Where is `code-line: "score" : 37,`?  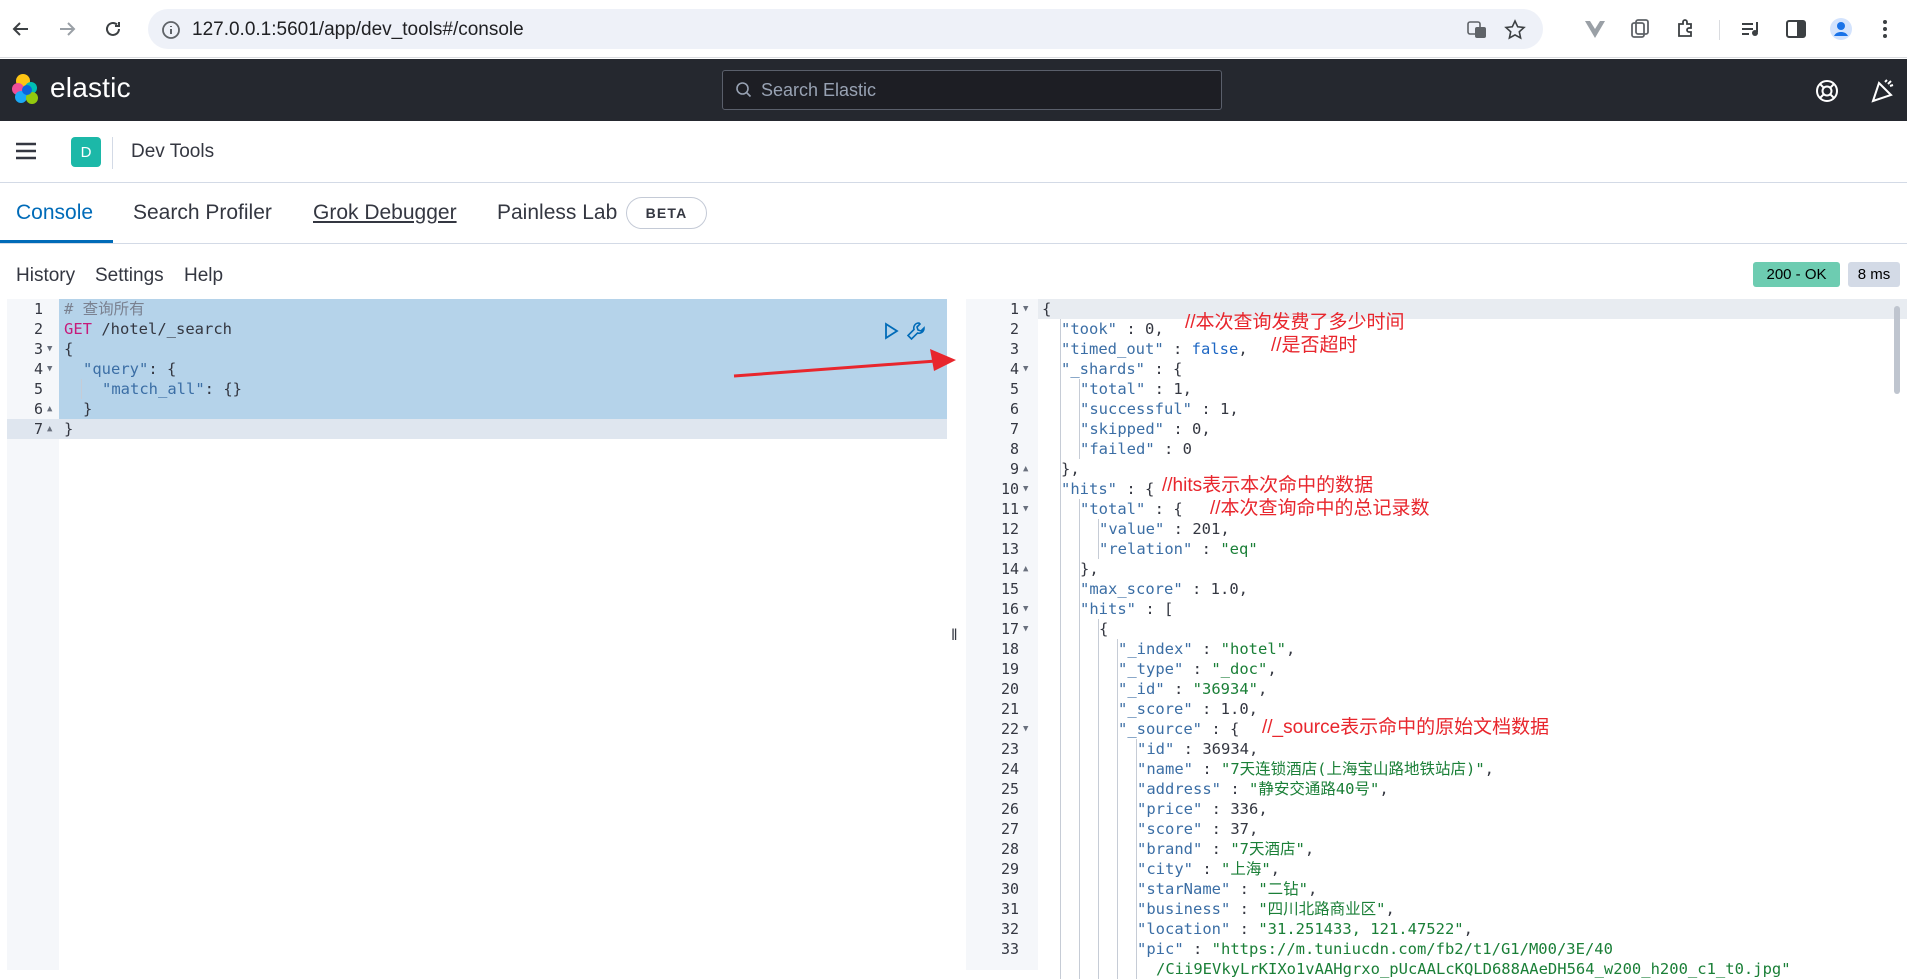
code-line: "score" : 37, is located at coordinates (1198, 829).